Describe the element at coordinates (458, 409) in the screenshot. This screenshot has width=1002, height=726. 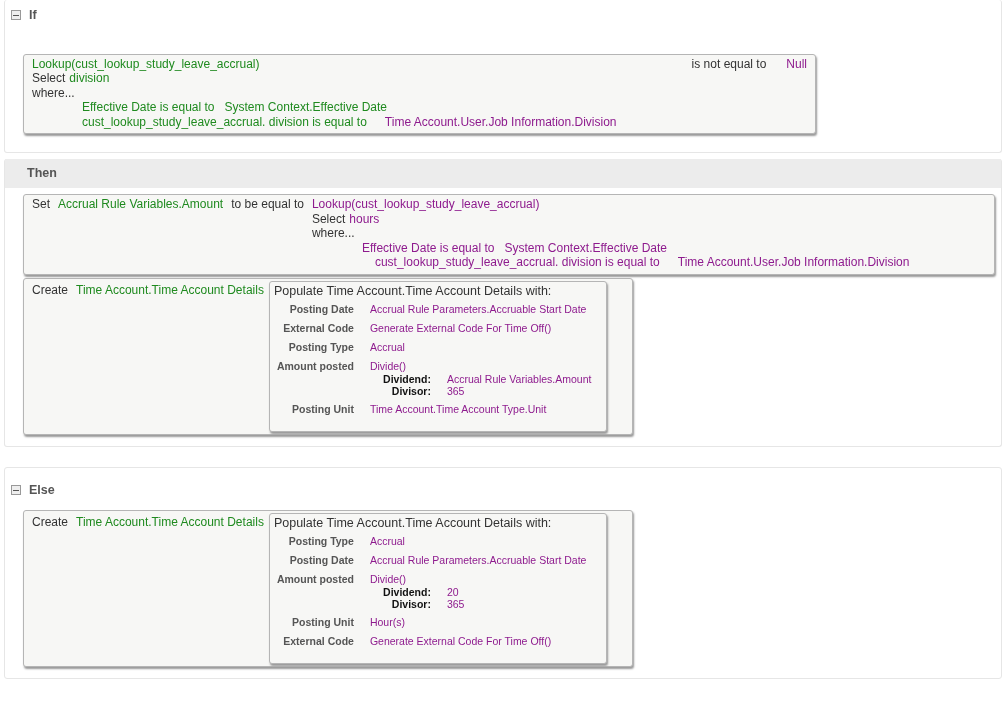
I see `field-value: Time Account.Time Account Type.Unit` at that location.